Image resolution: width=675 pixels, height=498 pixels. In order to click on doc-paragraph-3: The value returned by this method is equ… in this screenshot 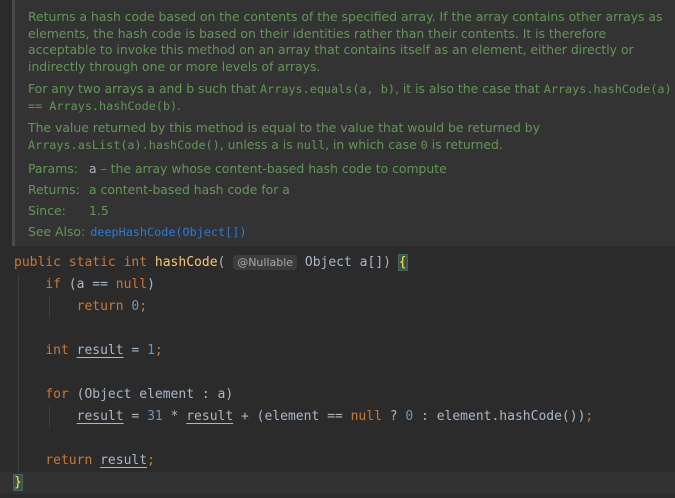, I will do `click(284, 136)`.